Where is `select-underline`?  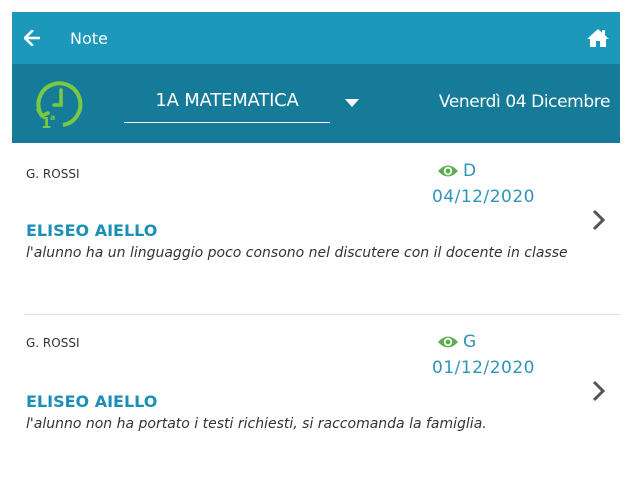 select-underline is located at coordinates (227, 122).